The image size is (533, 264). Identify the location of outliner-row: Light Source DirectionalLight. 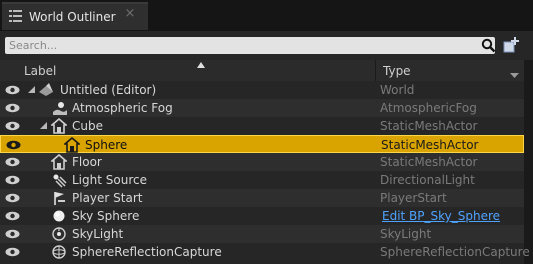
(262, 180).